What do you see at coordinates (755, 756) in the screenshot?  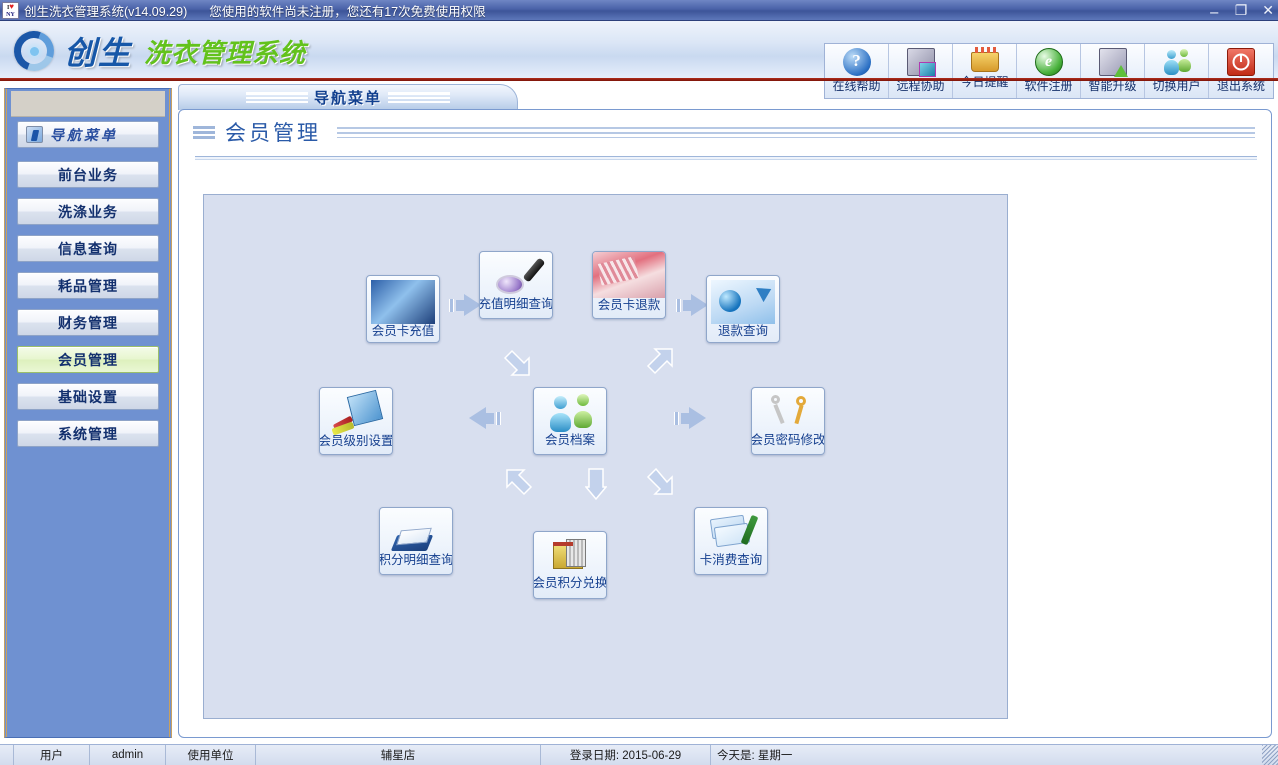 I see `status-weekday: 今天是: 星期一` at bounding box center [755, 756].